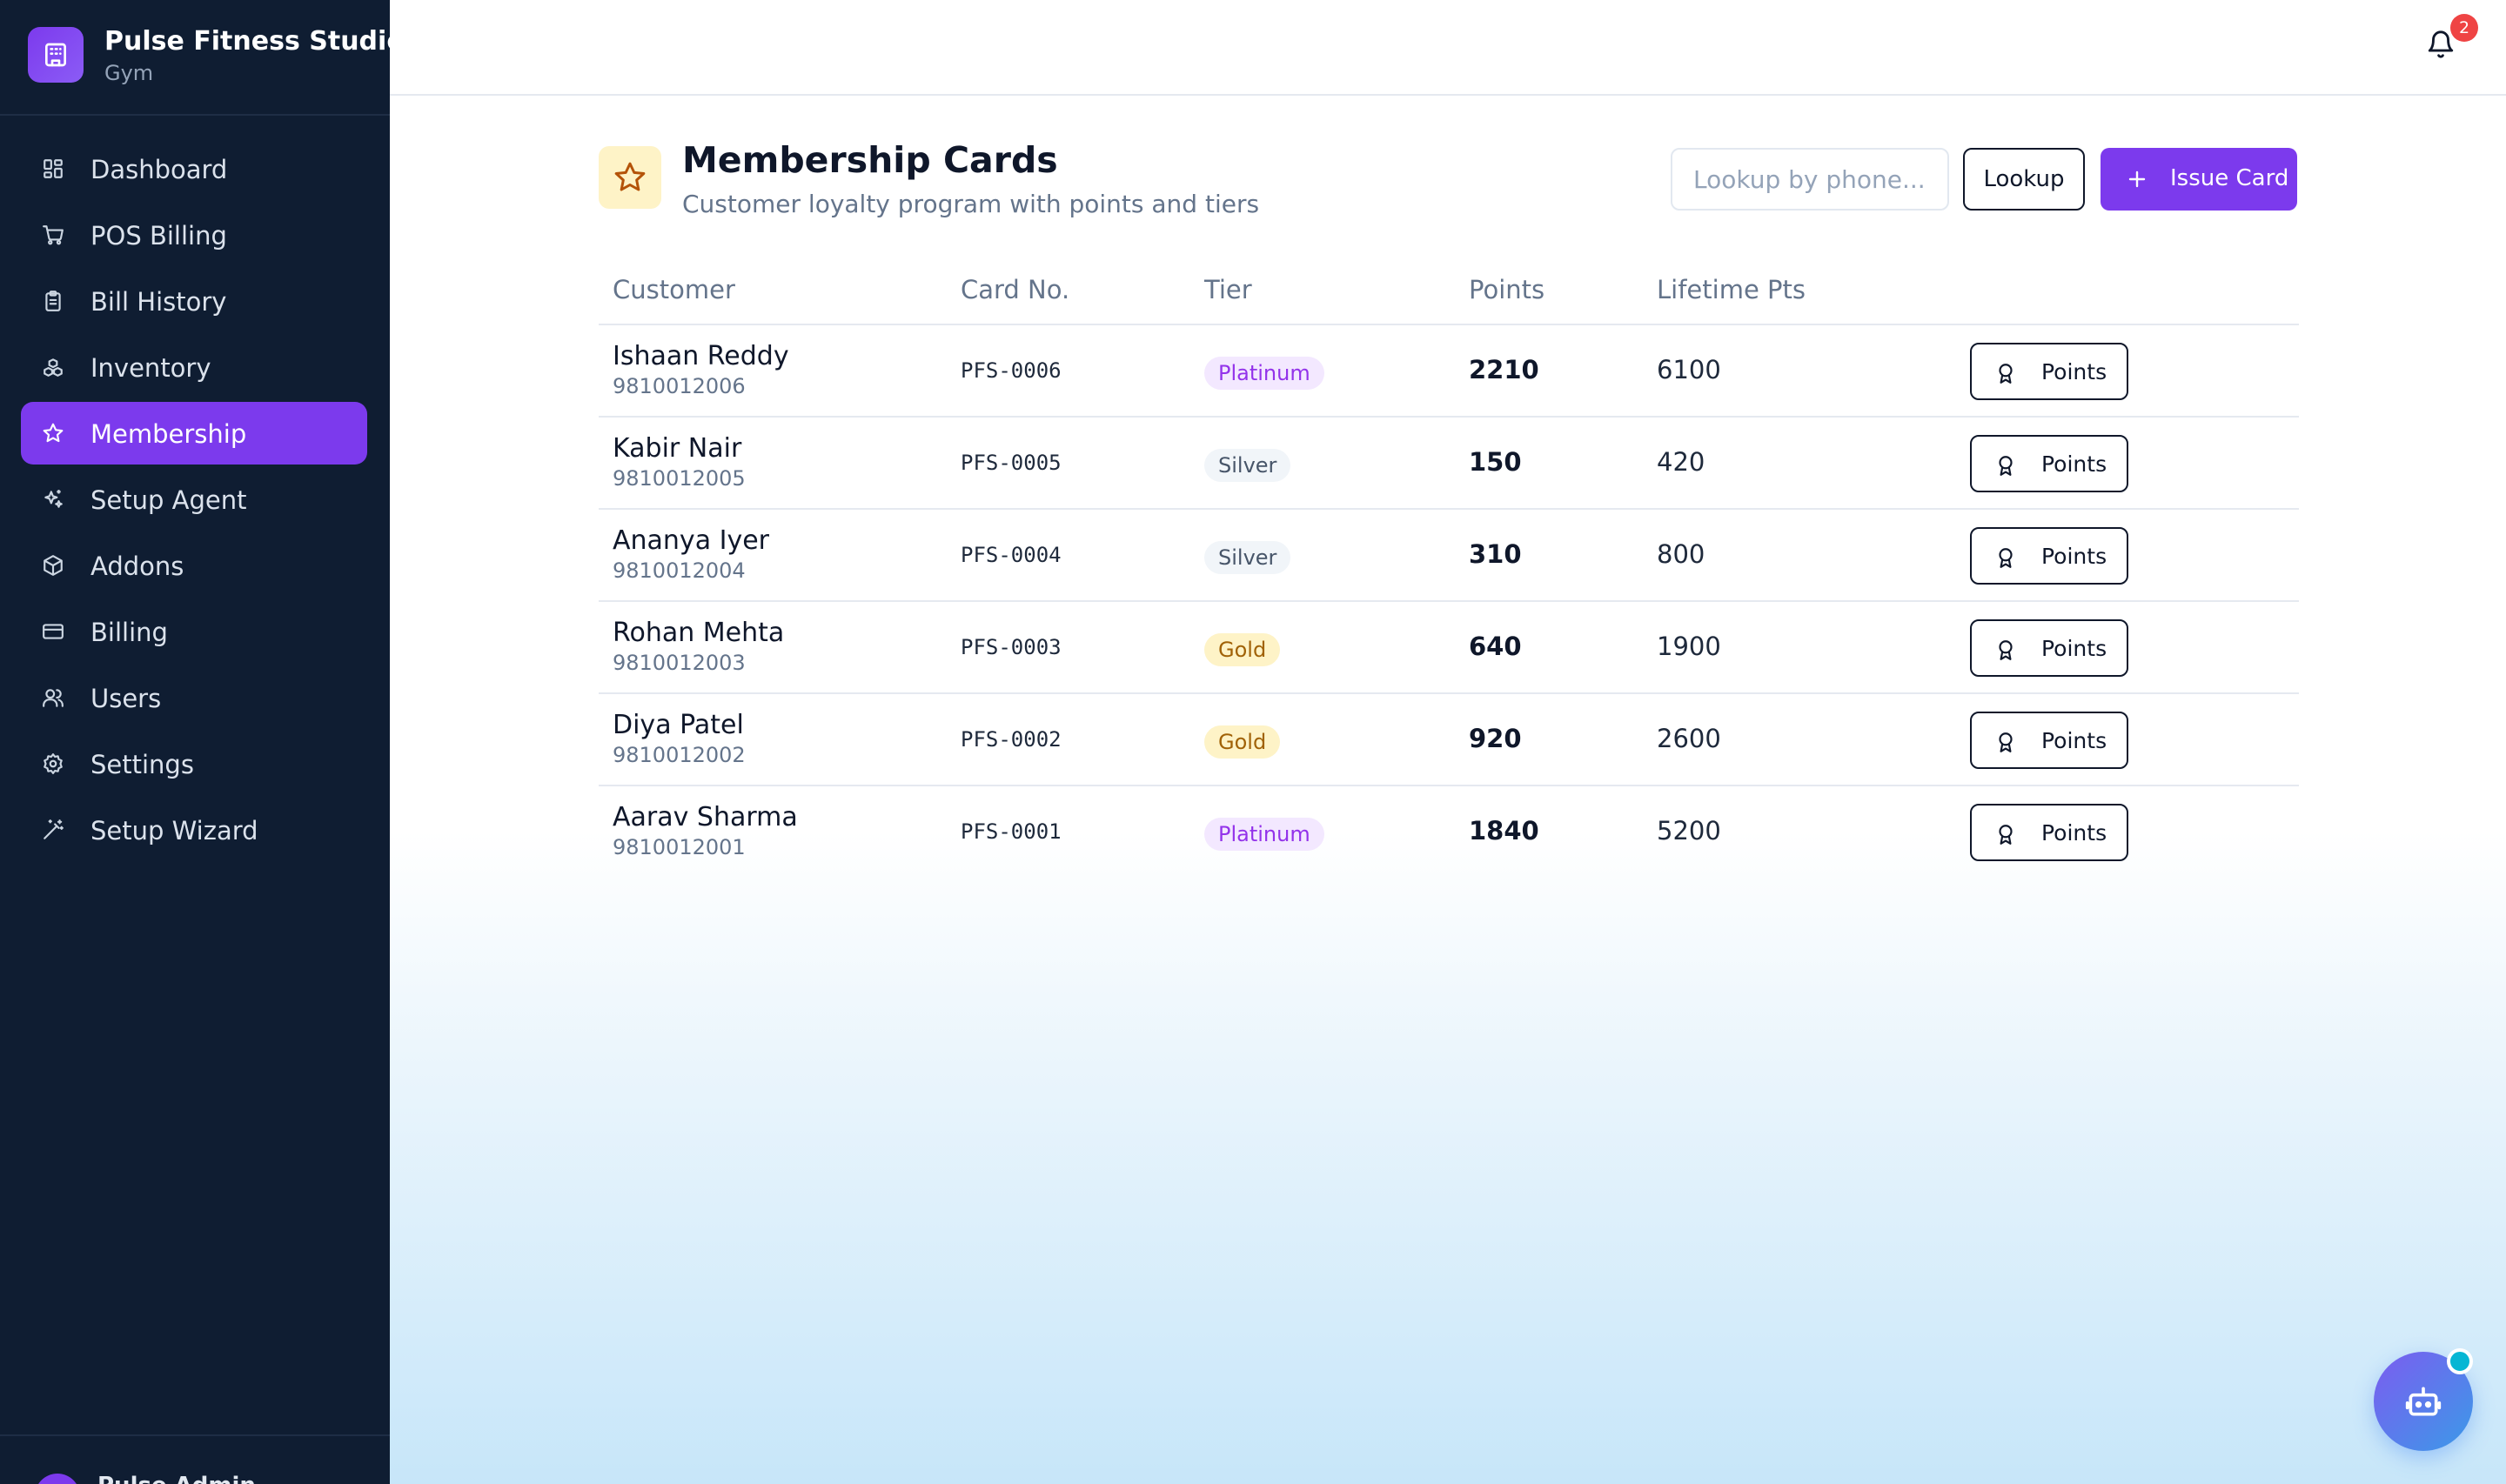 The image size is (2506, 1484). What do you see at coordinates (53, 631) in the screenshot?
I see `credit-card-icon` at bounding box center [53, 631].